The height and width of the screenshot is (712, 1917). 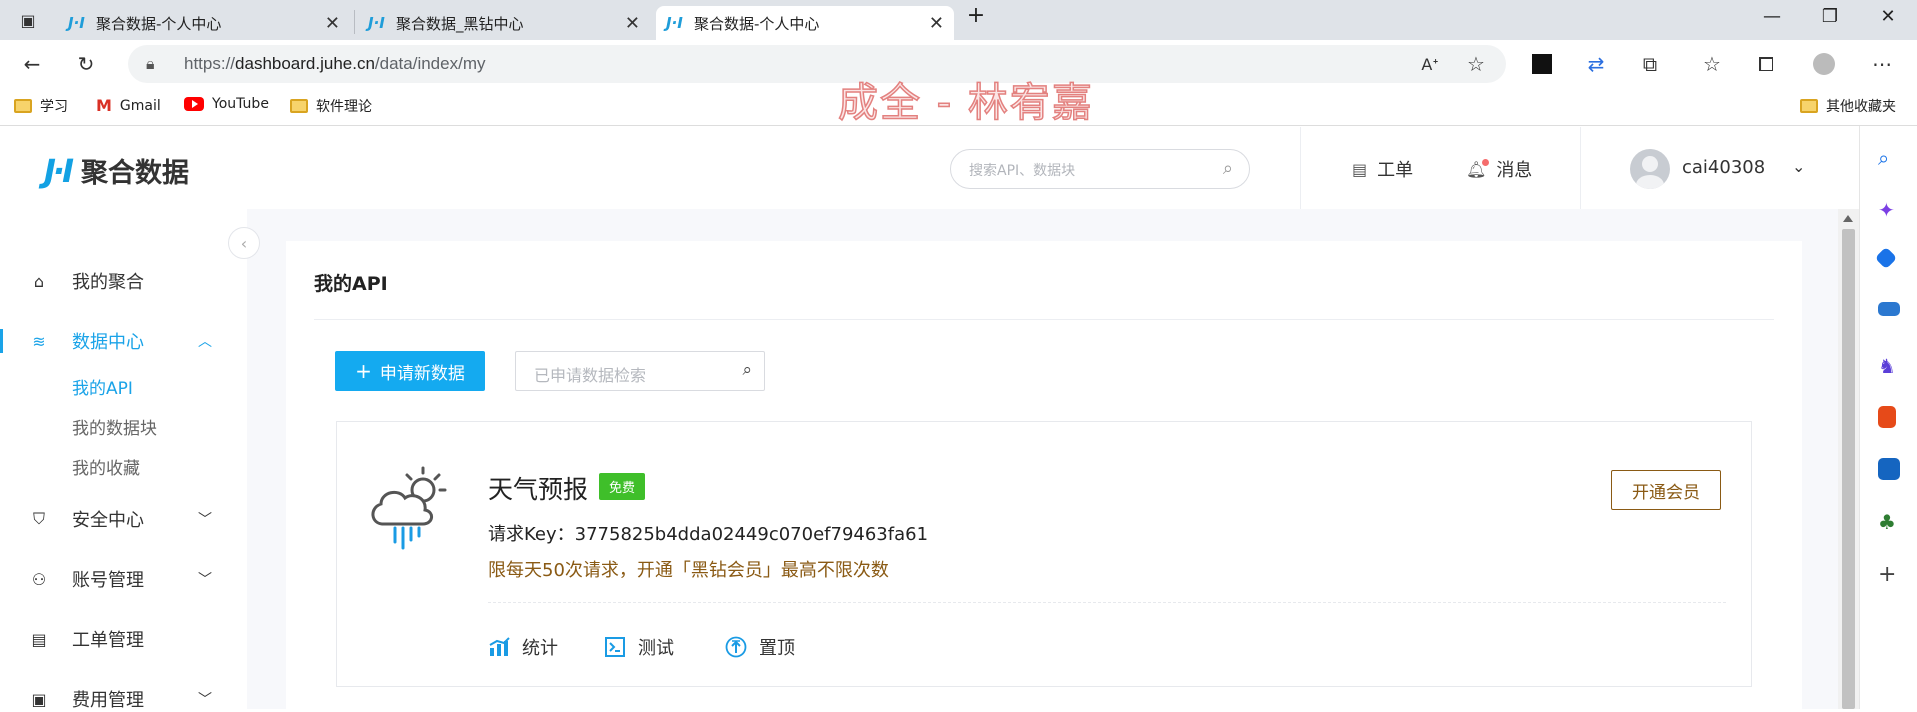 What do you see at coordinates (205, 520) in the screenshot?
I see `chevron-down-icon: ﹀` at bounding box center [205, 520].